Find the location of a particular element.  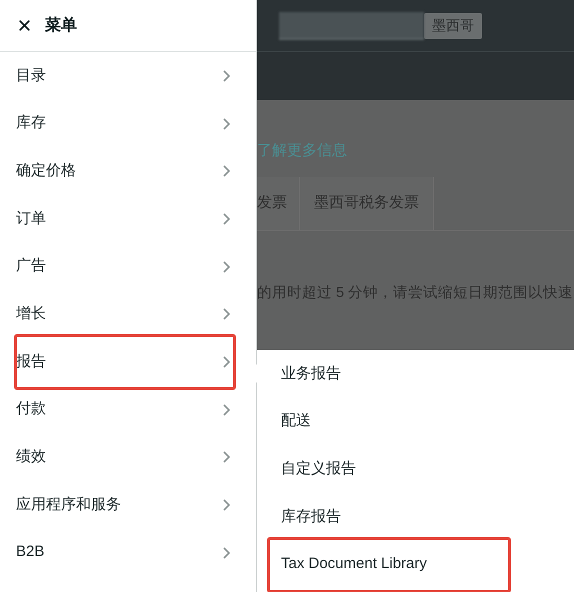

submenu-item: Tax Document Library is located at coordinates (342, 564).